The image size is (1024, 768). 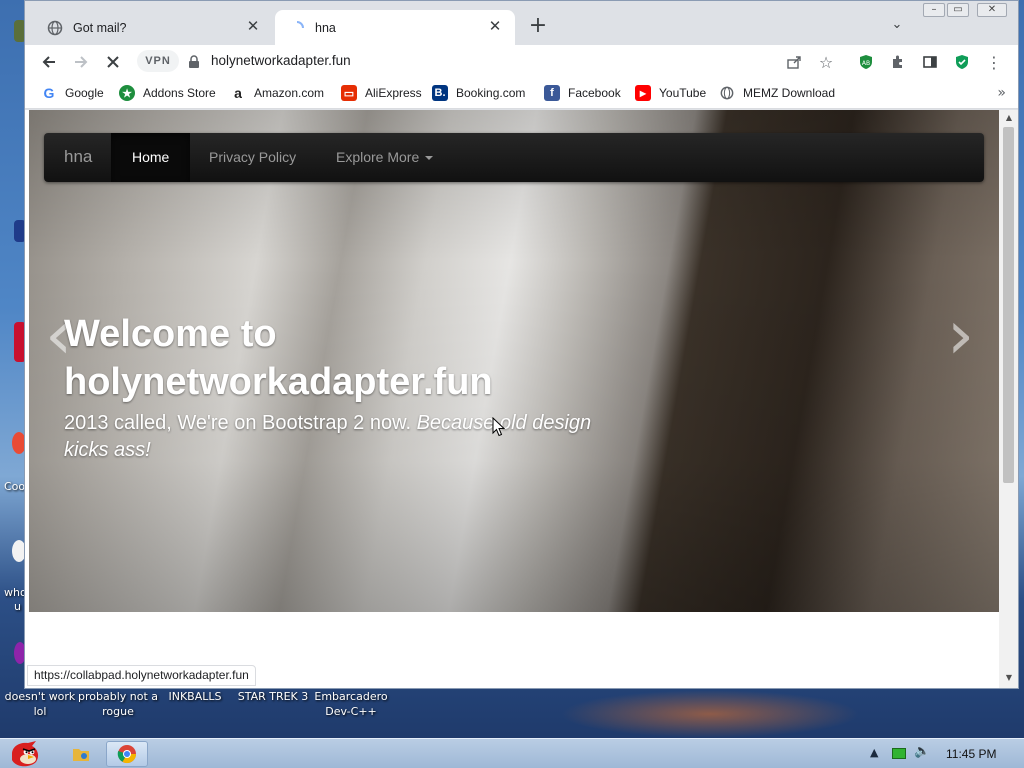 I want to click on bookmark-label: YouTube, so click(x=683, y=93).